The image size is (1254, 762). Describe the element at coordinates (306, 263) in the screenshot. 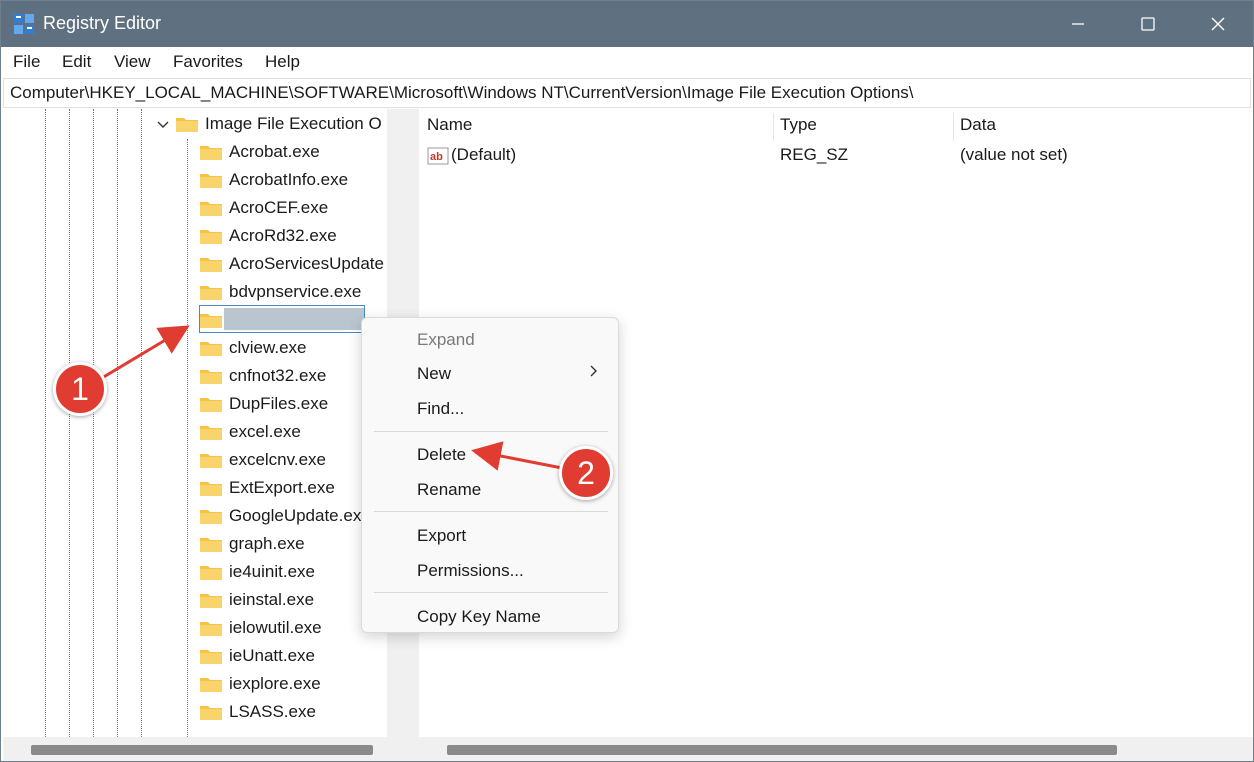

I see `tree-item-label: AcroServicesUpdate` at that location.